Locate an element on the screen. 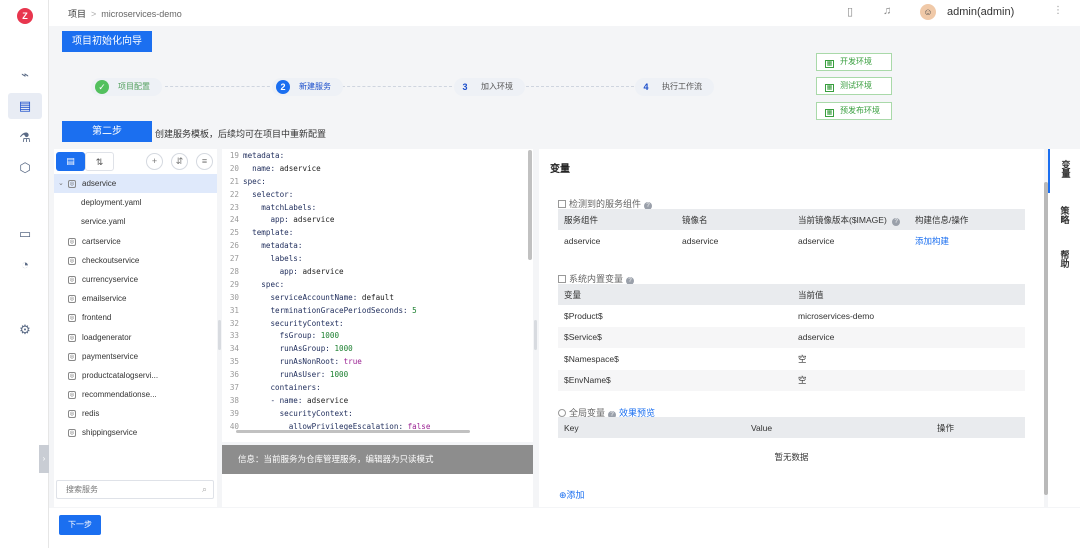  service-item: ◎ paymentservice is located at coordinates (135, 356).